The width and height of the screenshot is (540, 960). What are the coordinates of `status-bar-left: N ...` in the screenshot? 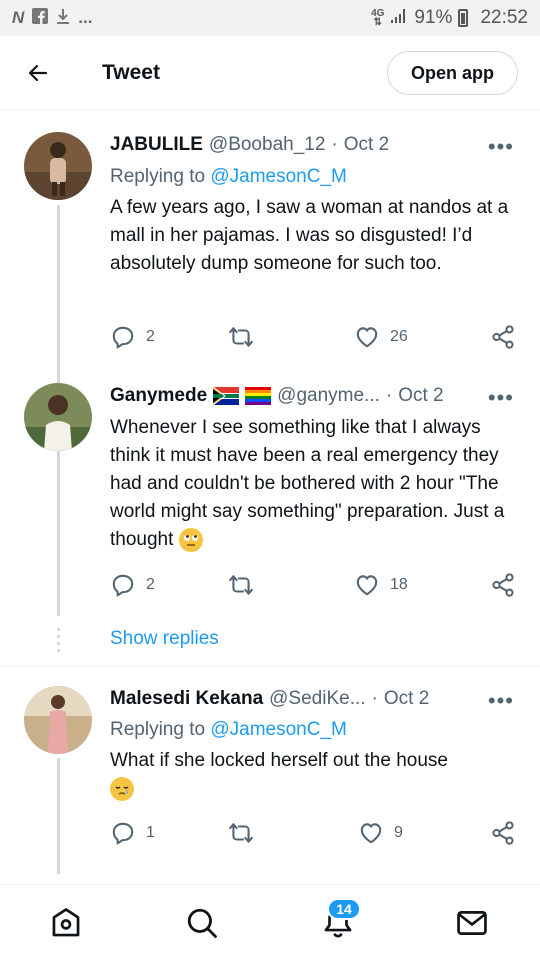 It's located at (52, 18).